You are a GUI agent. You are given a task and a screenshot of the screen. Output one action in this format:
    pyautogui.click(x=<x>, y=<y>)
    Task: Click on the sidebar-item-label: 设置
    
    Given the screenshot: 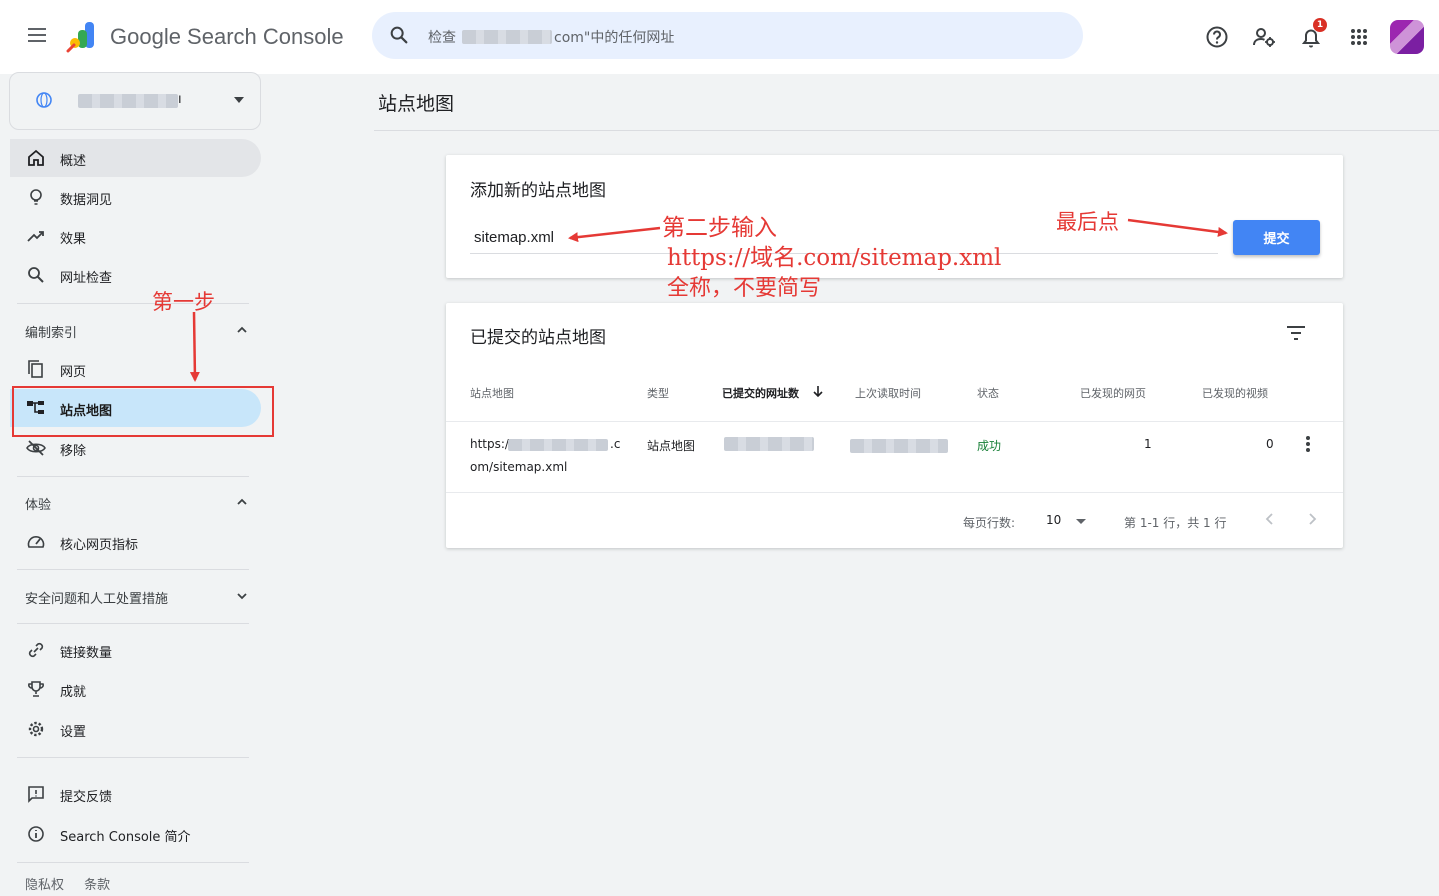 What is the action you would take?
    pyautogui.click(x=73, y=732)
    